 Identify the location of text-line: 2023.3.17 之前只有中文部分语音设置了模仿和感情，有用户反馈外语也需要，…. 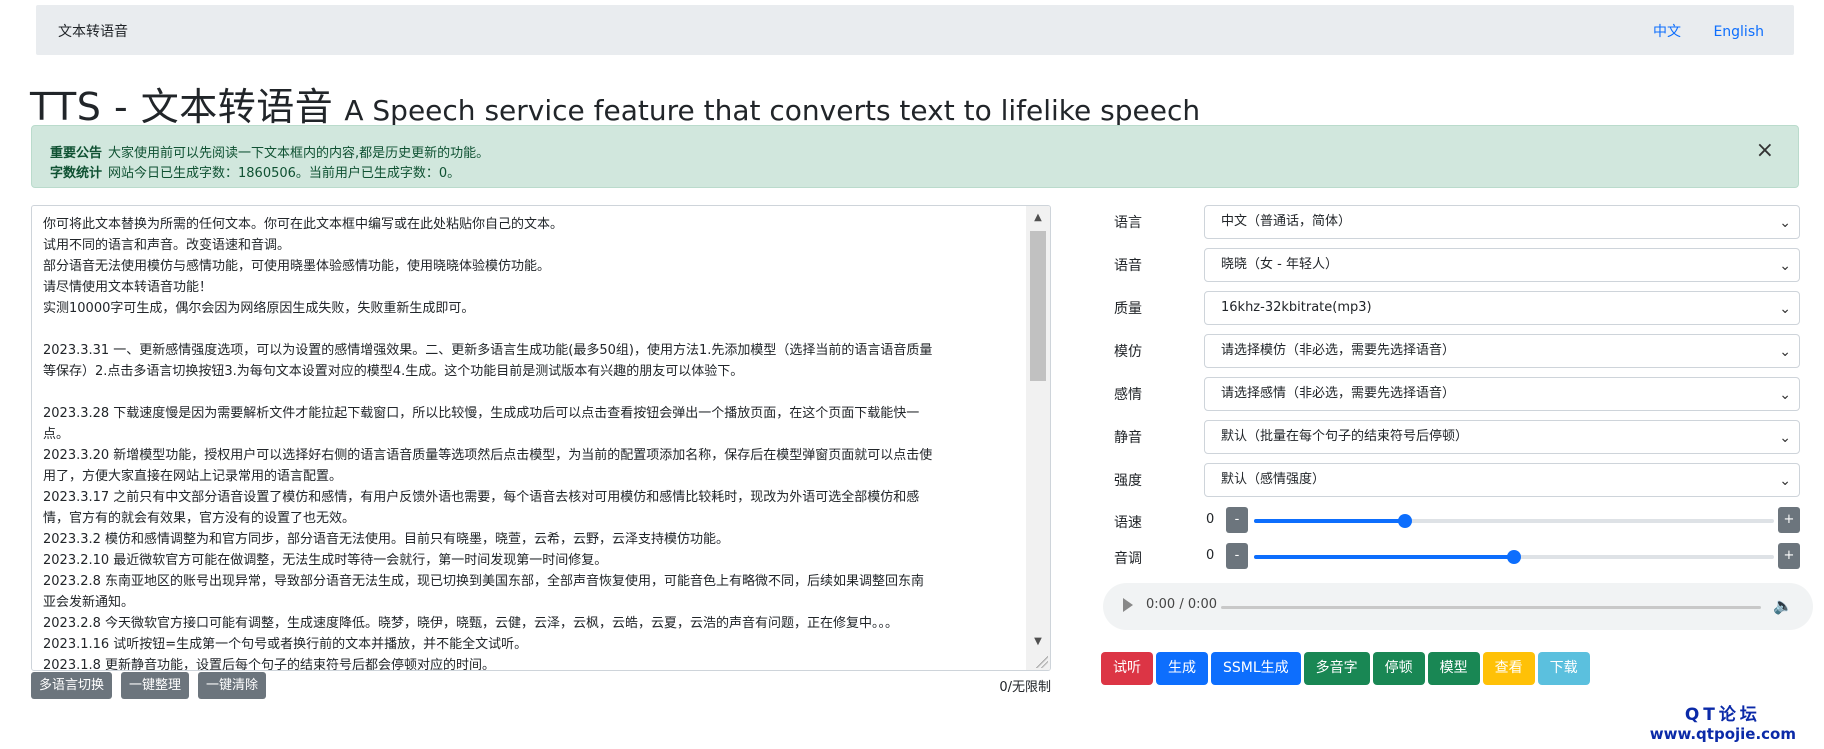
(481, 497).